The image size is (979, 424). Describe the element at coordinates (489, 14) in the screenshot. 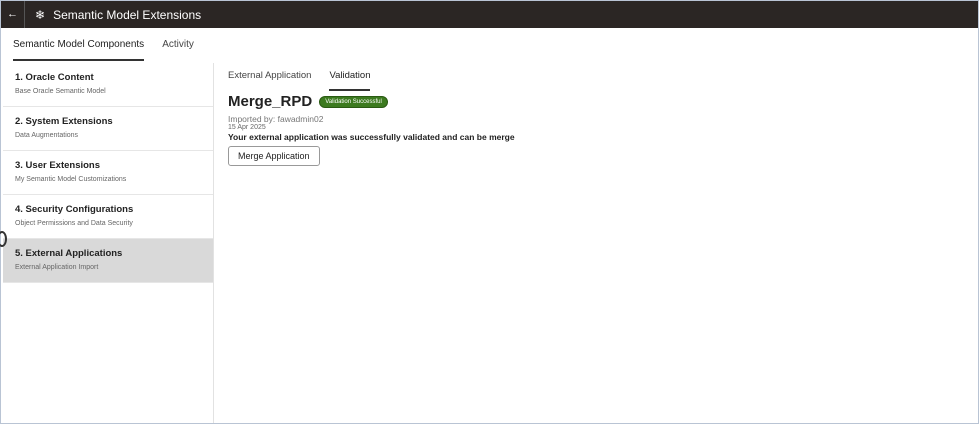

I see `app-header: ← ❄ Semantic Model Extensions` at that location.